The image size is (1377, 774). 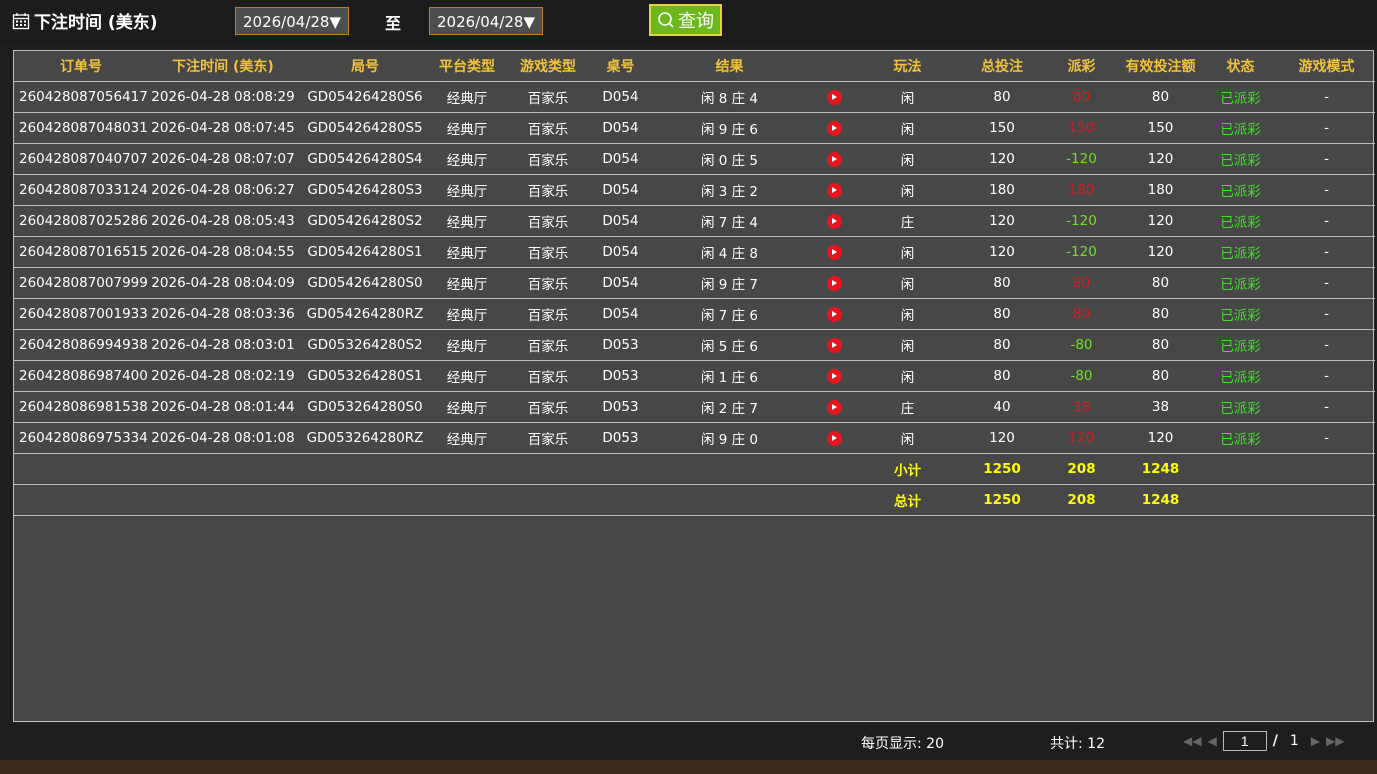 I want to click on order-cell: 260428087007999, so click(x=81, y=283).